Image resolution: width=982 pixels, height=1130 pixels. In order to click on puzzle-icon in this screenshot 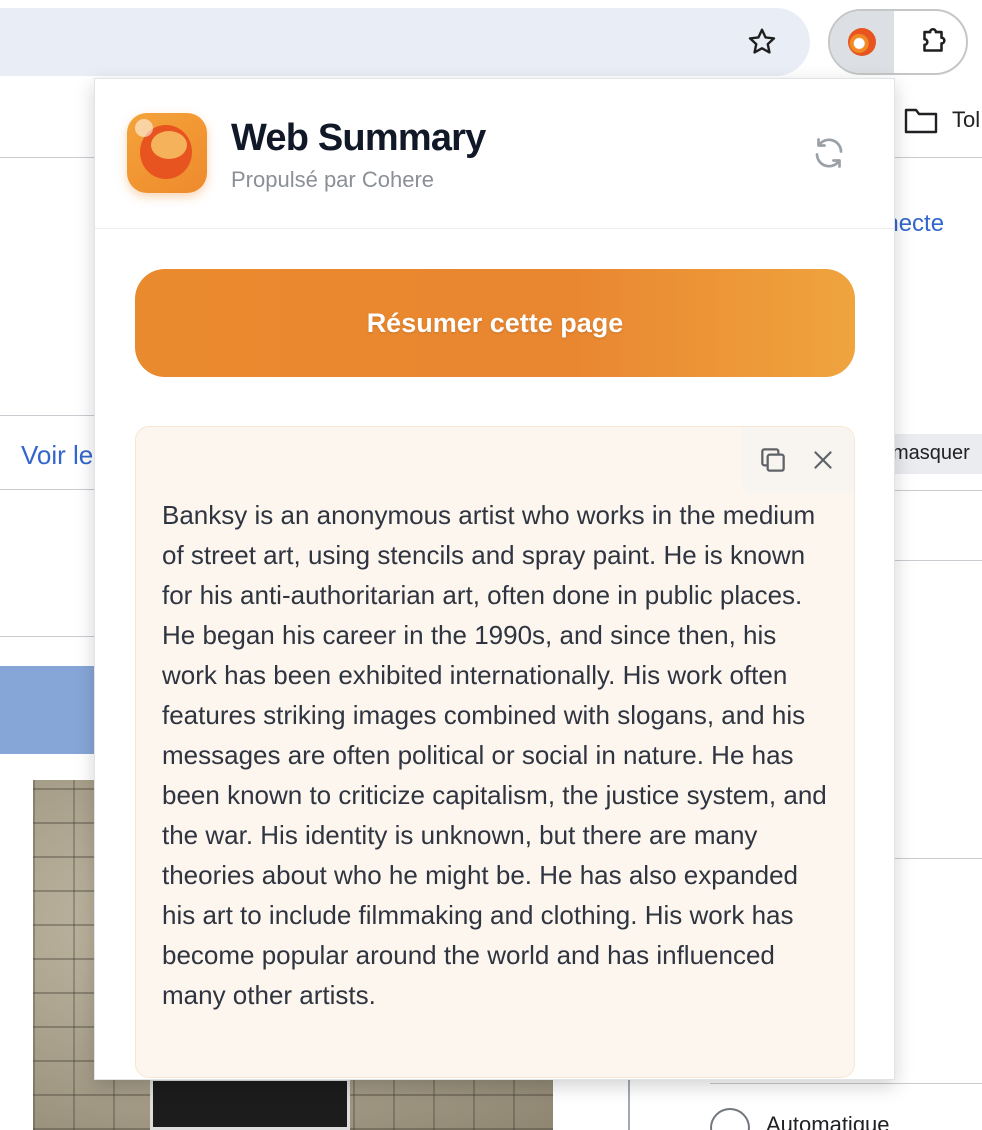, I will do `click(934, 40)`.